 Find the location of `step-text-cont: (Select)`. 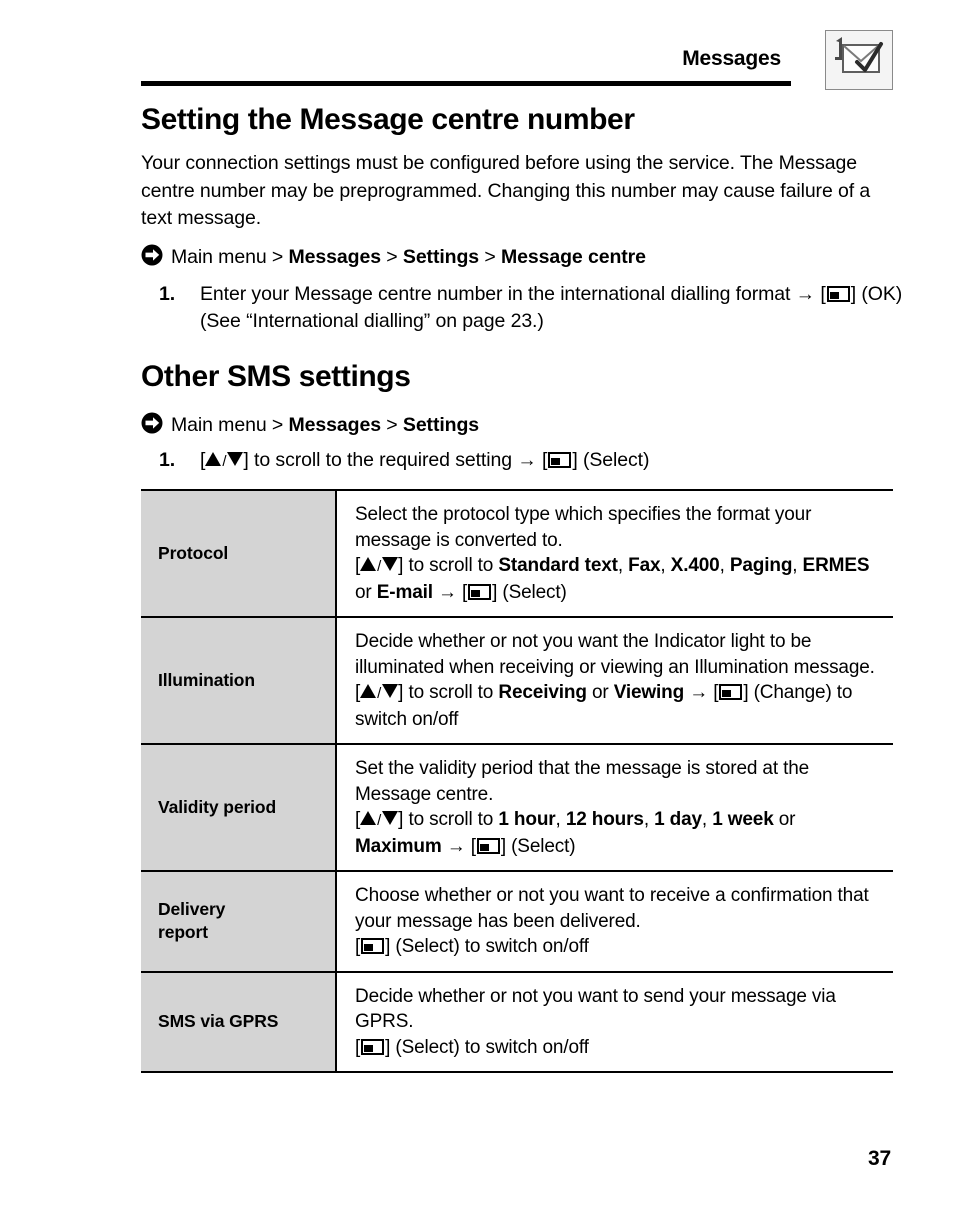

step-text-cont: (Select) is located at coordinates (616, 460).